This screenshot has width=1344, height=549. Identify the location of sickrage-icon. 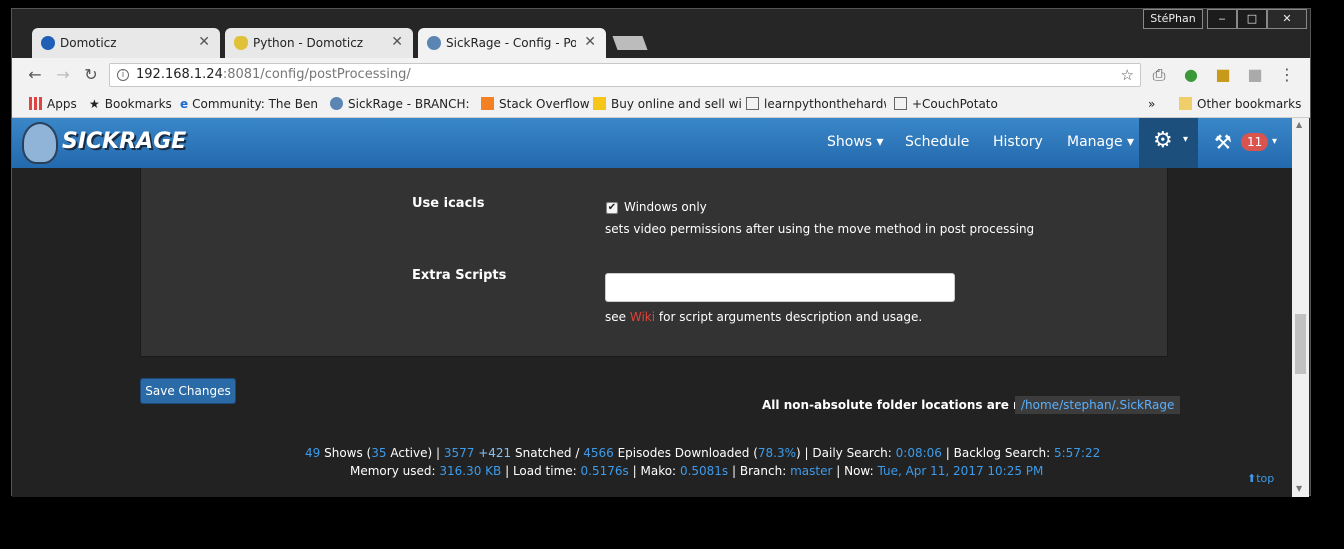
(336, 103).